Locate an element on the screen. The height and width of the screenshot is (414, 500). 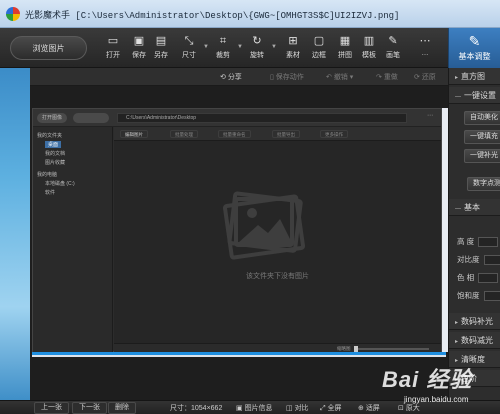
material-icon: ⊞ is located at coordinates (293, 41).